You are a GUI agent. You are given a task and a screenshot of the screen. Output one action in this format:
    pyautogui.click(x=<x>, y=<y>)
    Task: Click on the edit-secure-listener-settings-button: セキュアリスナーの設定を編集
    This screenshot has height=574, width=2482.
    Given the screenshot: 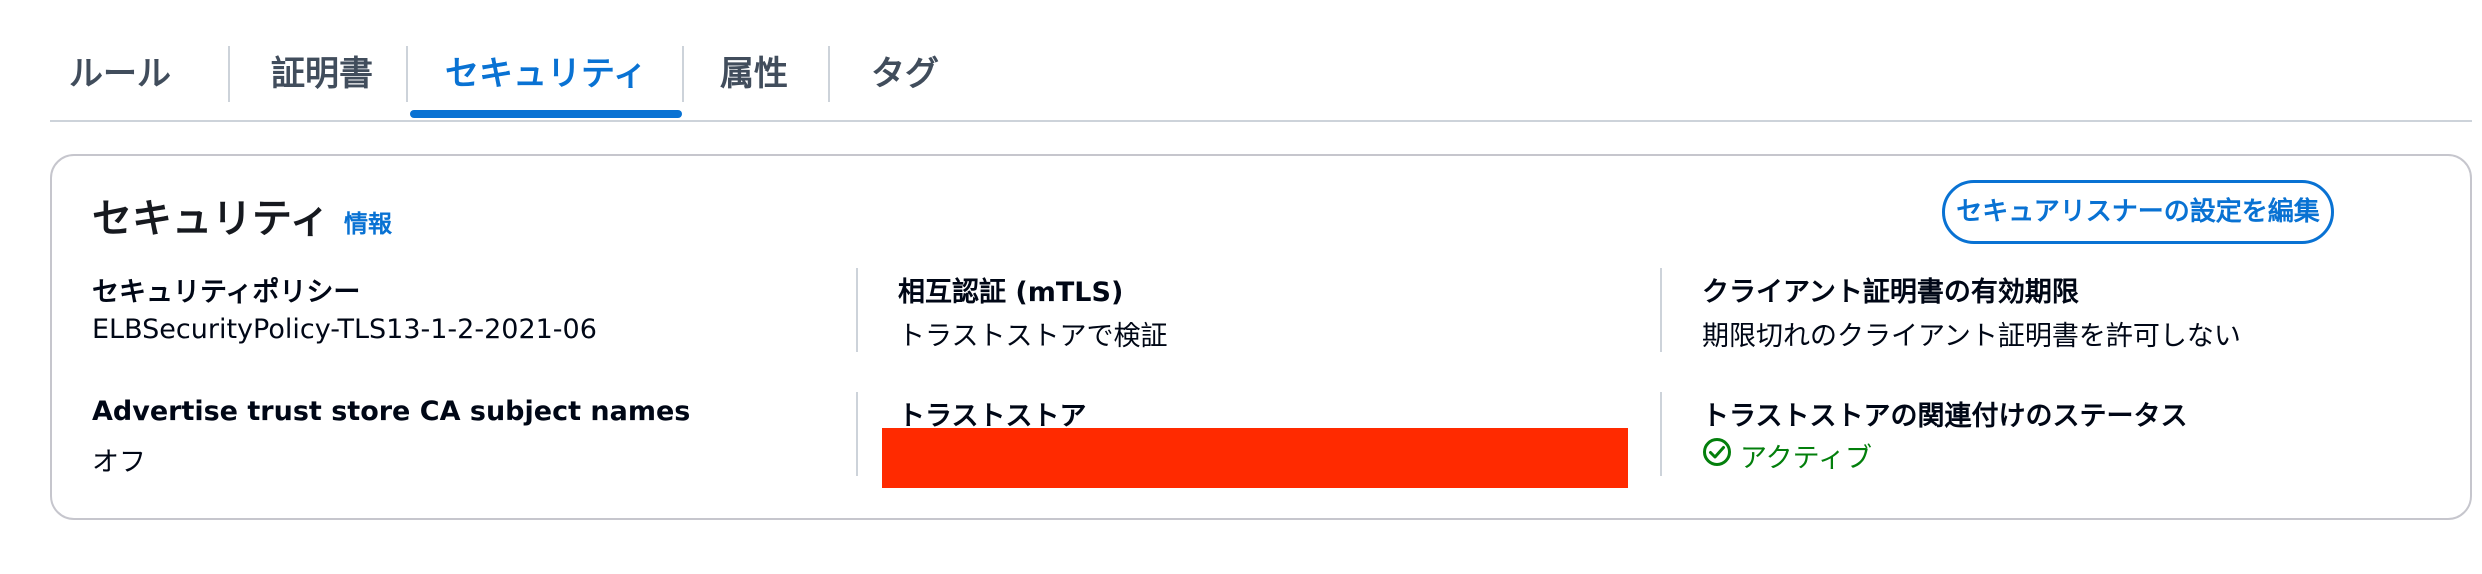 What is the action you would take?
    pyautogui.click(x=2138, y=212)
    